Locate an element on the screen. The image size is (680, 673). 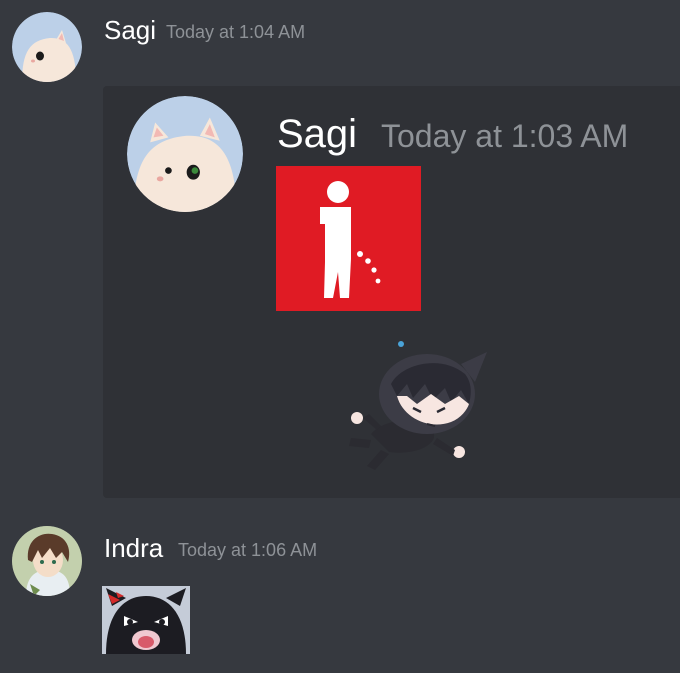
username-indra: Indra is located at coordinates (133, 548).